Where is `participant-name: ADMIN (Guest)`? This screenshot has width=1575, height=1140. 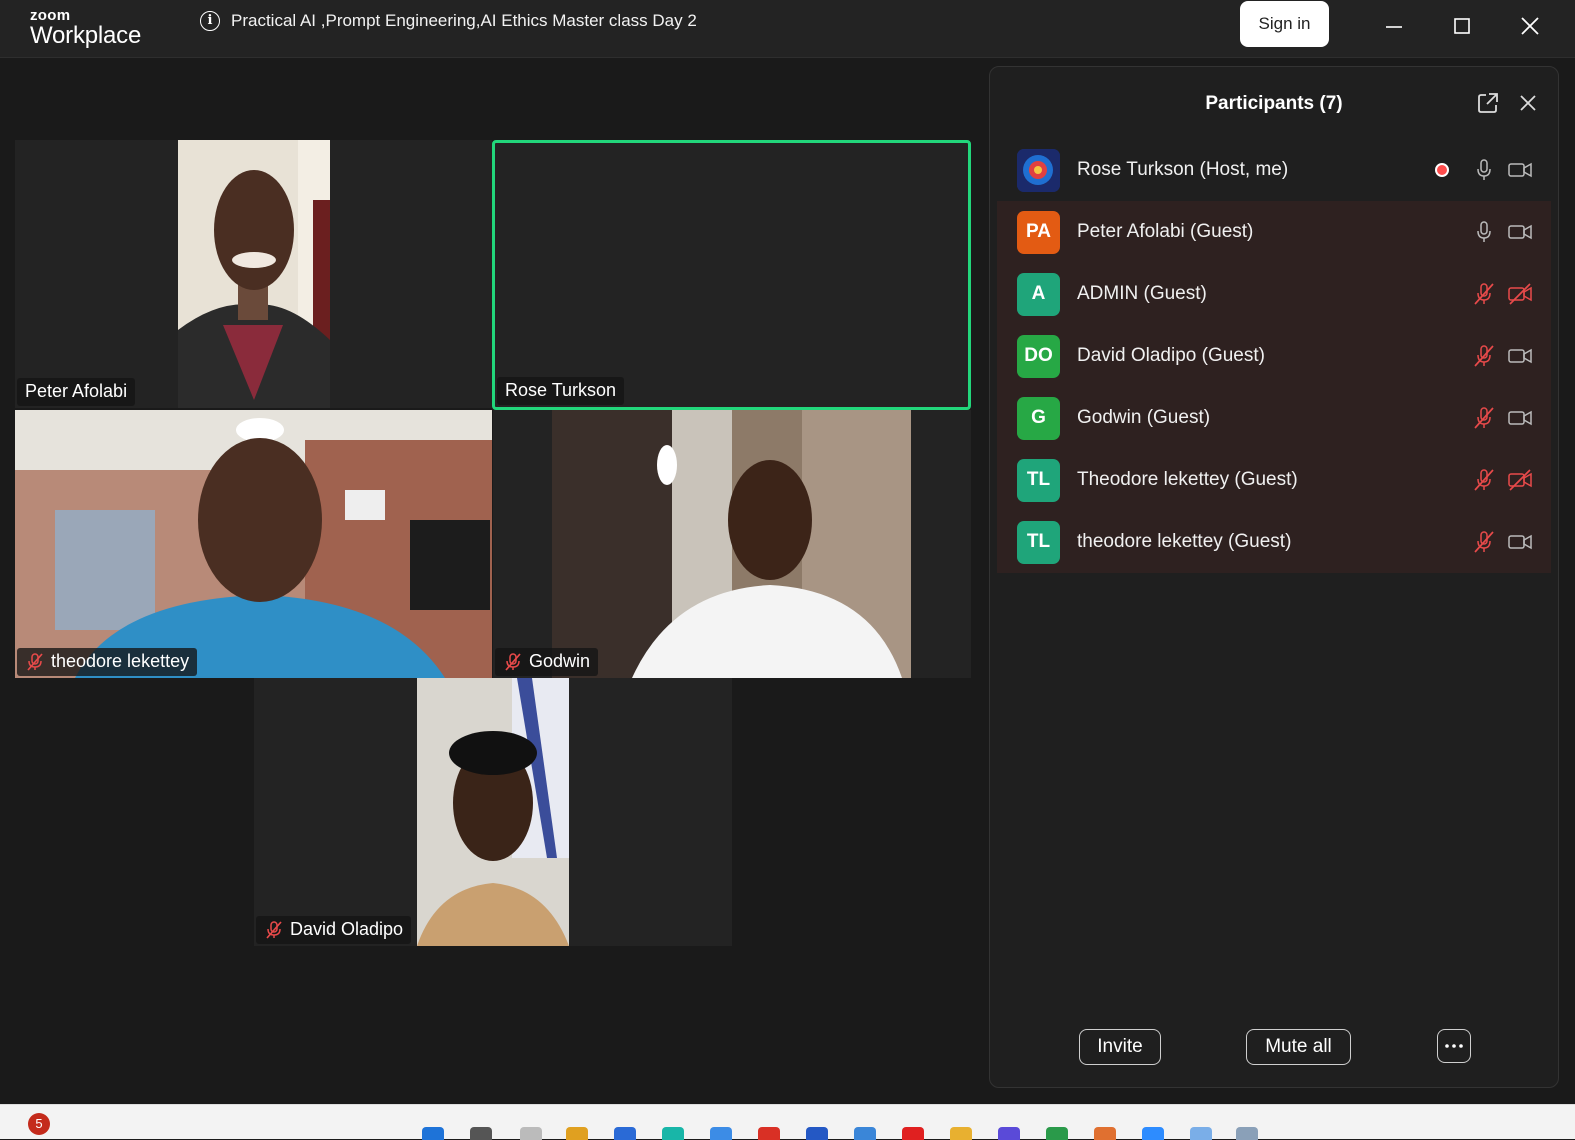
participant-name: ADMIN (Guest) is located at coordinates (1142, 293).